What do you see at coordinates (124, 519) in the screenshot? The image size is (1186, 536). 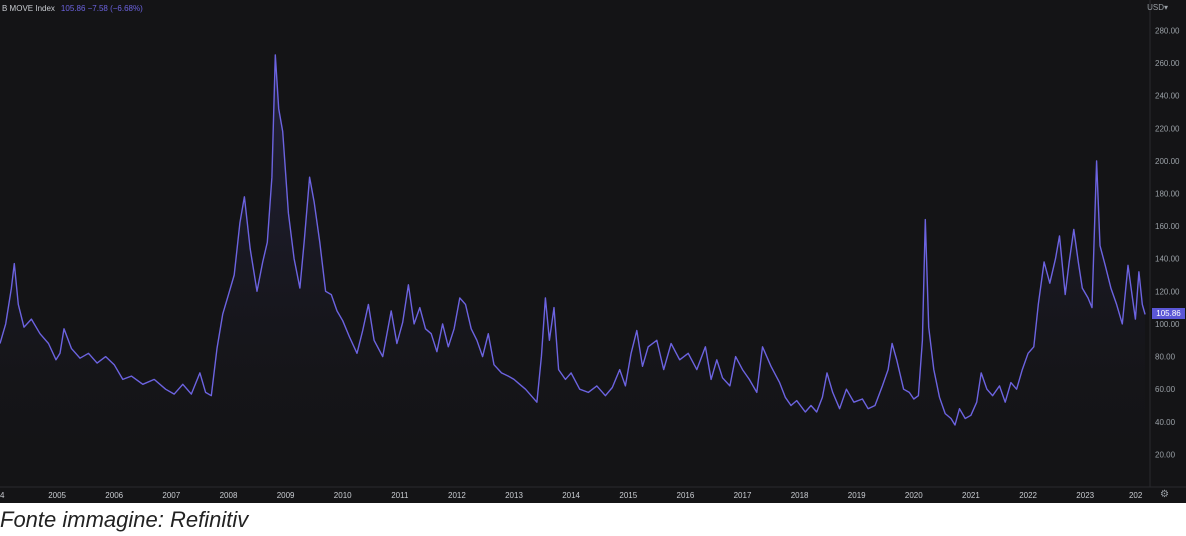 I see `image-source-caption: Fonte immagine: Refinitiv` at bounding box center [124, 519].